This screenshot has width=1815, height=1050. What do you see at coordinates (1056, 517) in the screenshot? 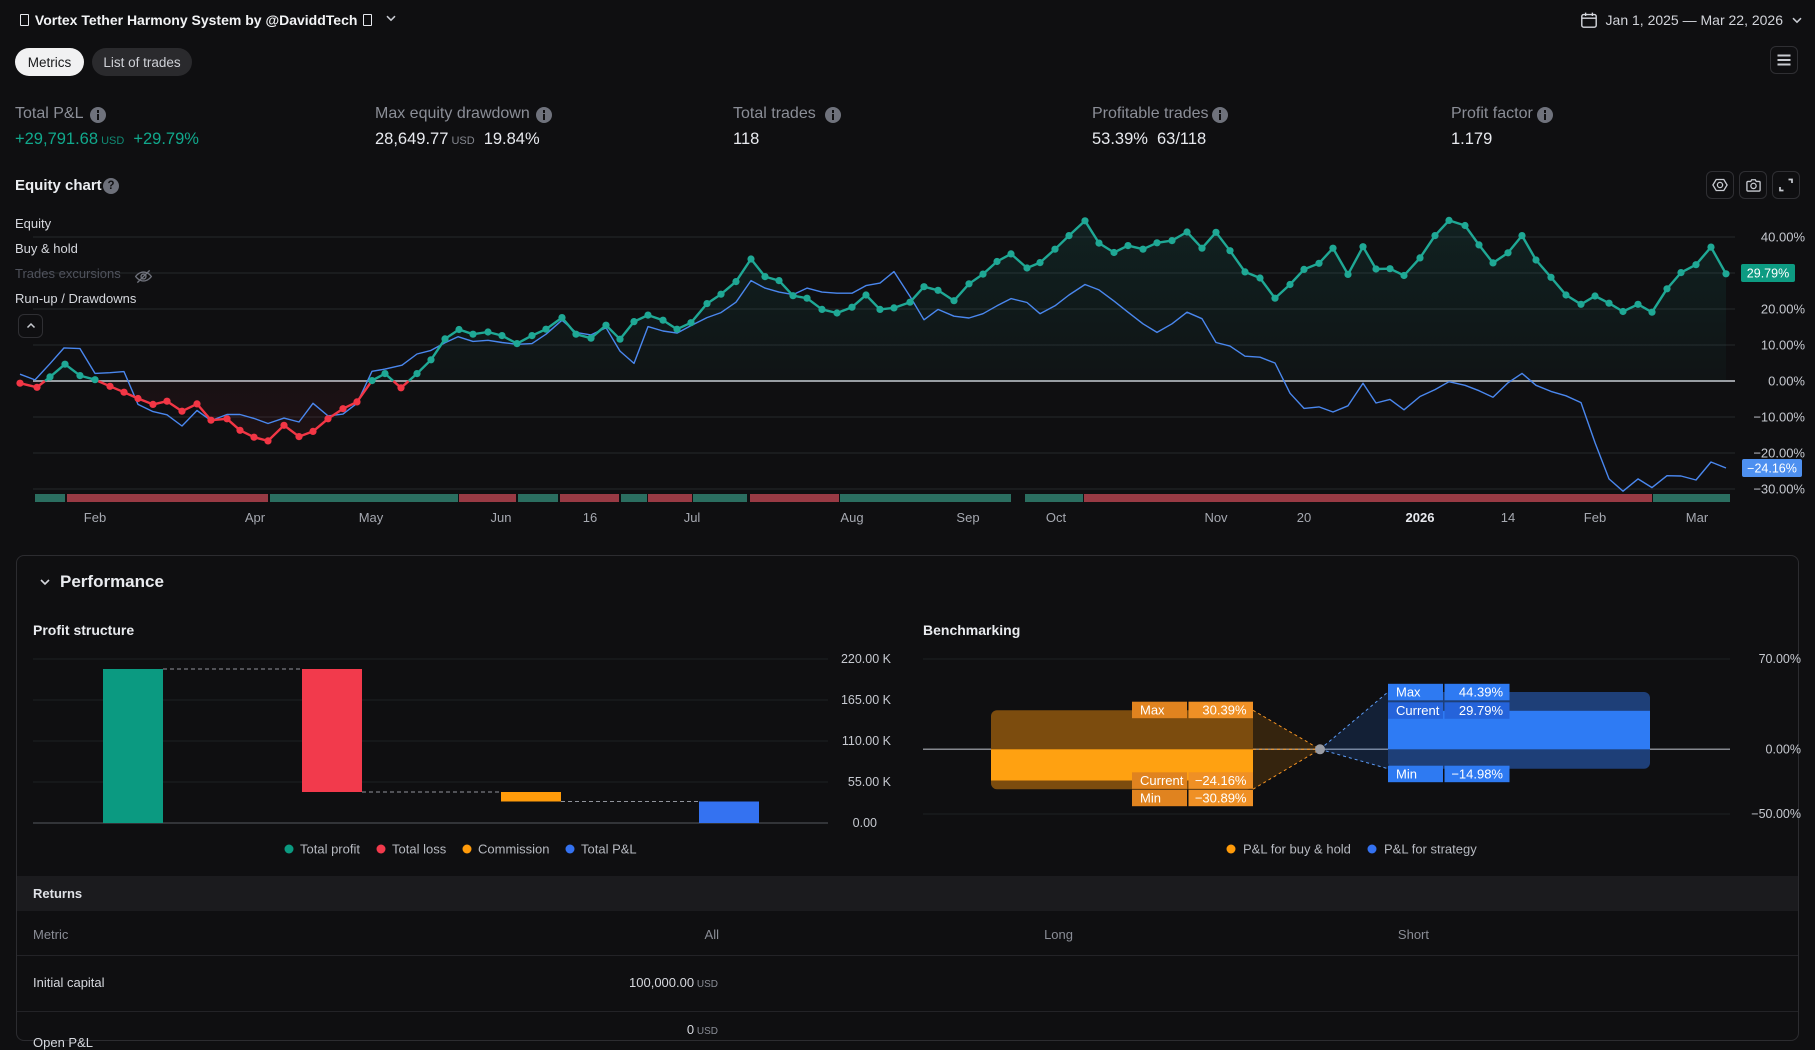
I see `svg-text: Oct` at bounding box center [1056, 517].